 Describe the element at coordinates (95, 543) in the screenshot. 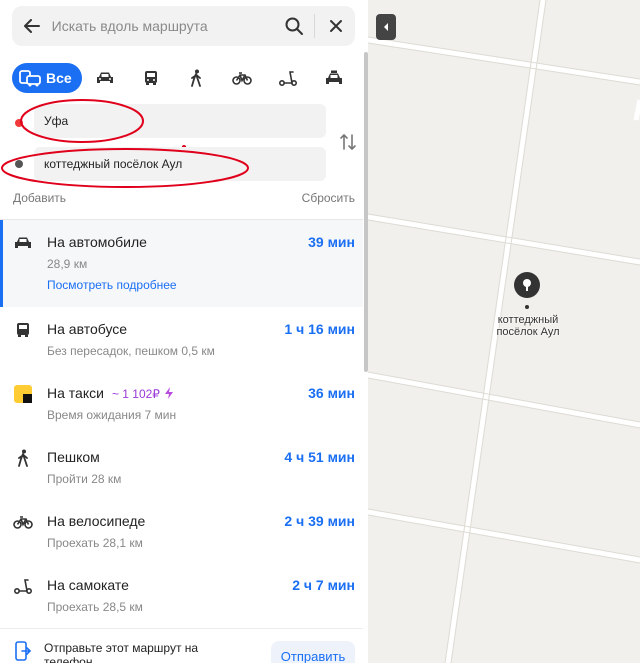

I see `route-details: Проехать 28,1 км` at that location.